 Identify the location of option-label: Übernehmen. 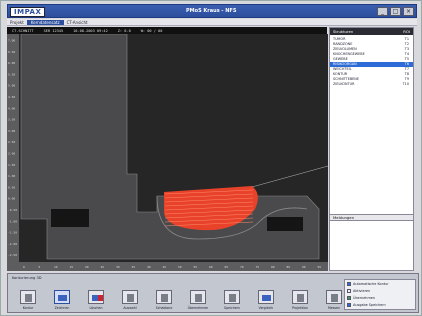
(364, 297).